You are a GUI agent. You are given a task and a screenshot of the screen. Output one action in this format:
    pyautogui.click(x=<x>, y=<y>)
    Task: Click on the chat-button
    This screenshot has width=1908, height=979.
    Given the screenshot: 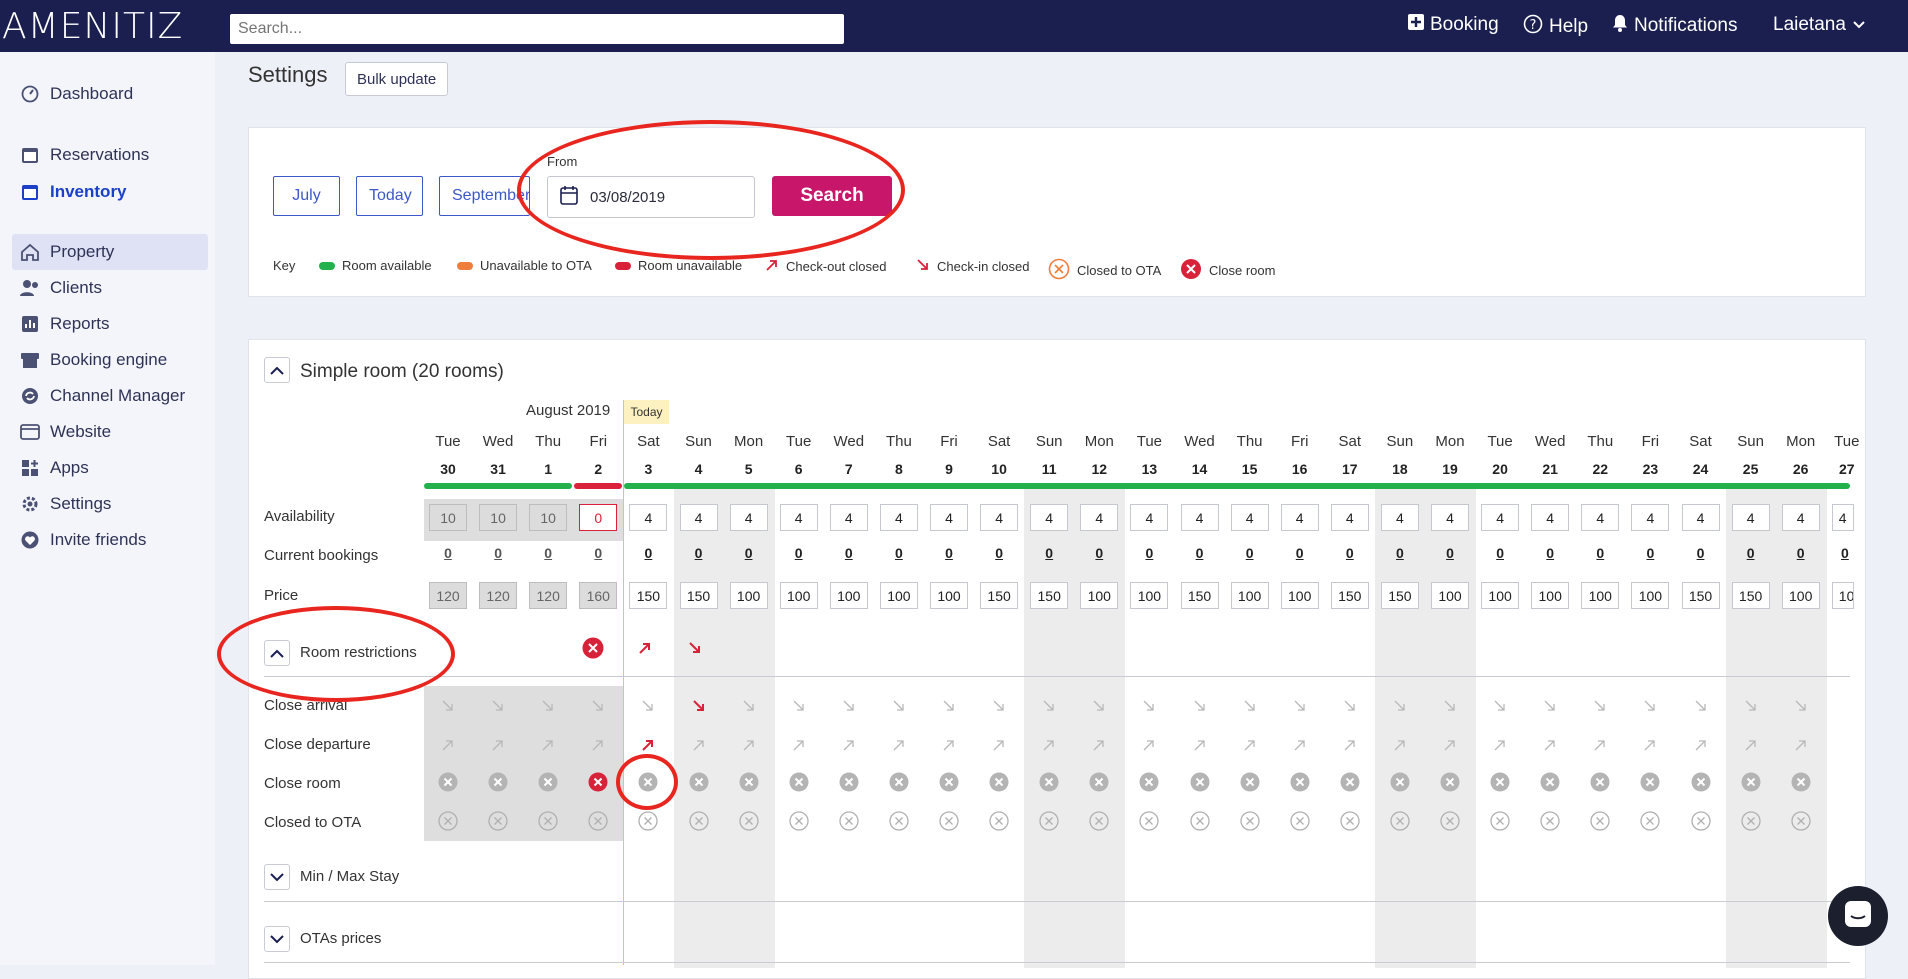 What is the action you would take?
    pyautogui.click(x=1858, y=916)
    